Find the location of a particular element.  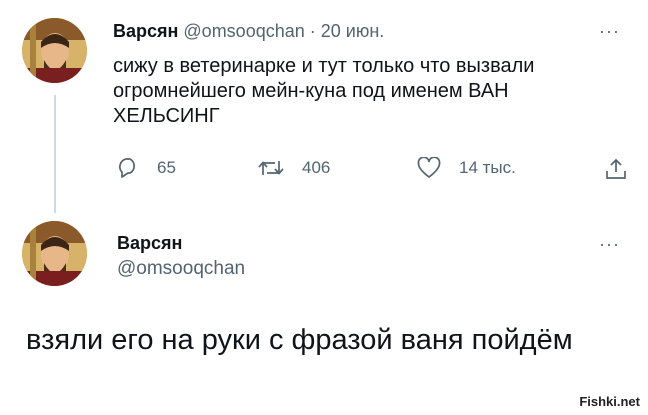

tweet1-author-name: Варсян is located at coordinates (145, 31).